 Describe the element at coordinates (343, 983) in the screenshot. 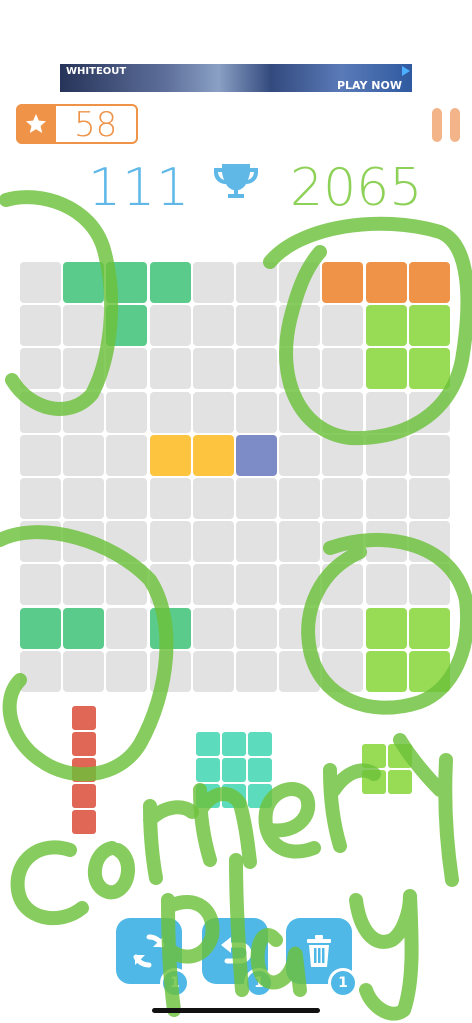

I see `trash-count: 1` at that location.